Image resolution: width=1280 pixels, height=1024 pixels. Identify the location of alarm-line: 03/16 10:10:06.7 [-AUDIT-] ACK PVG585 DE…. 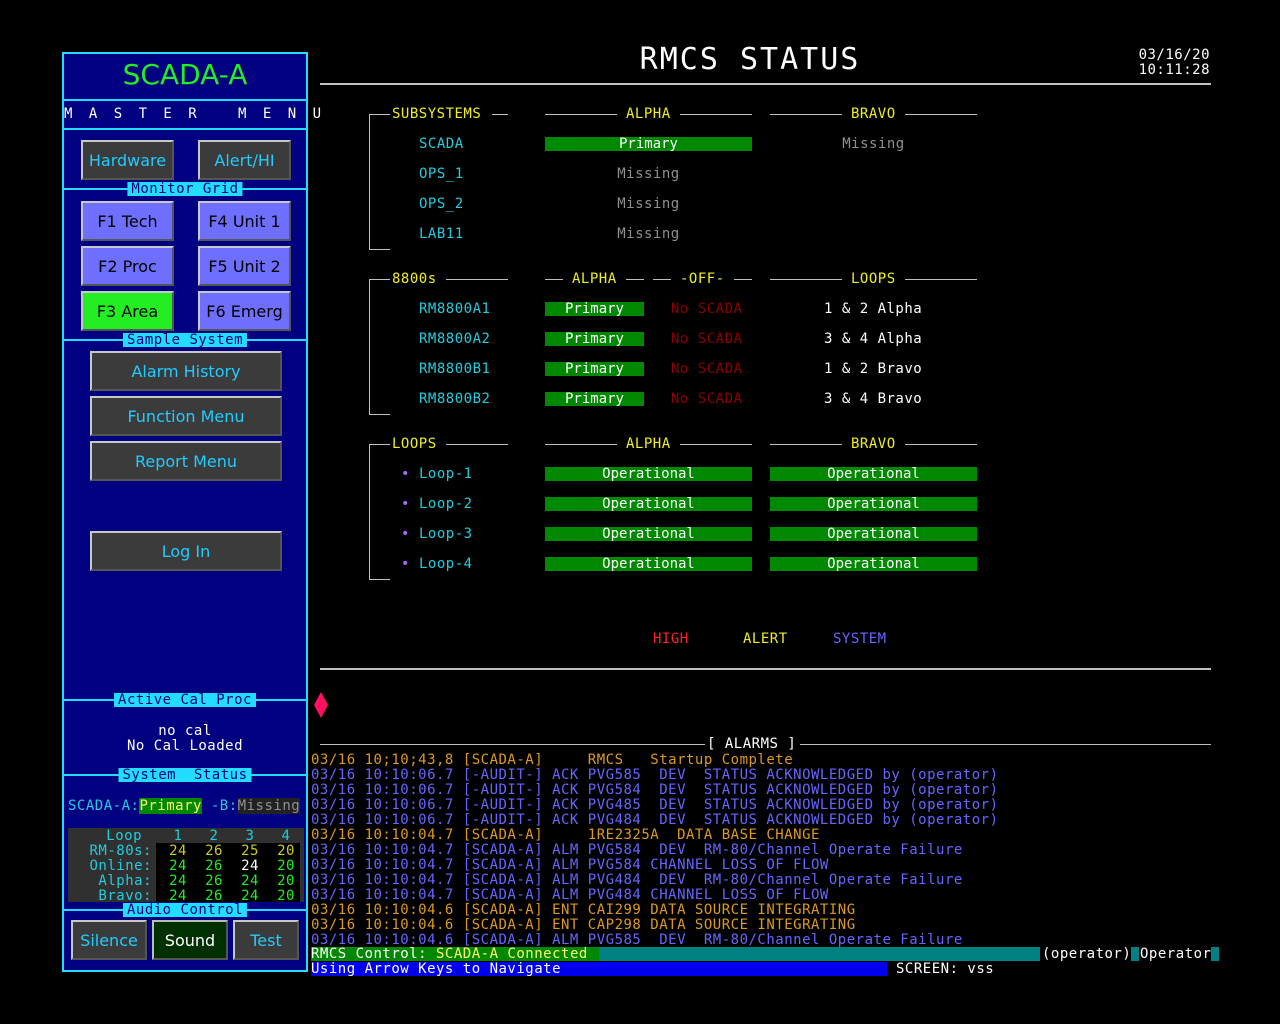
(655, 775).